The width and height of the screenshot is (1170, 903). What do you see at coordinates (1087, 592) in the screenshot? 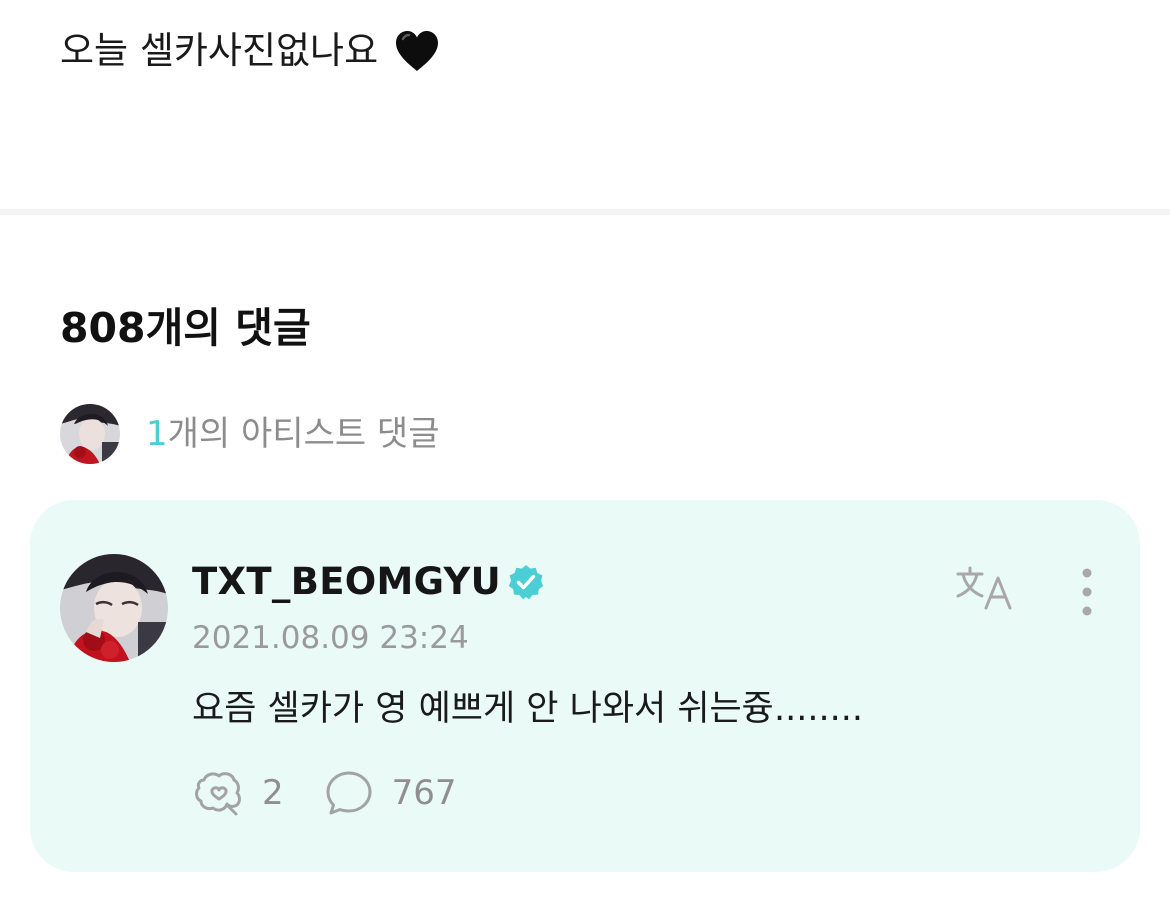
I see `more-vertical-icon` at bounding box center [1087, 592].